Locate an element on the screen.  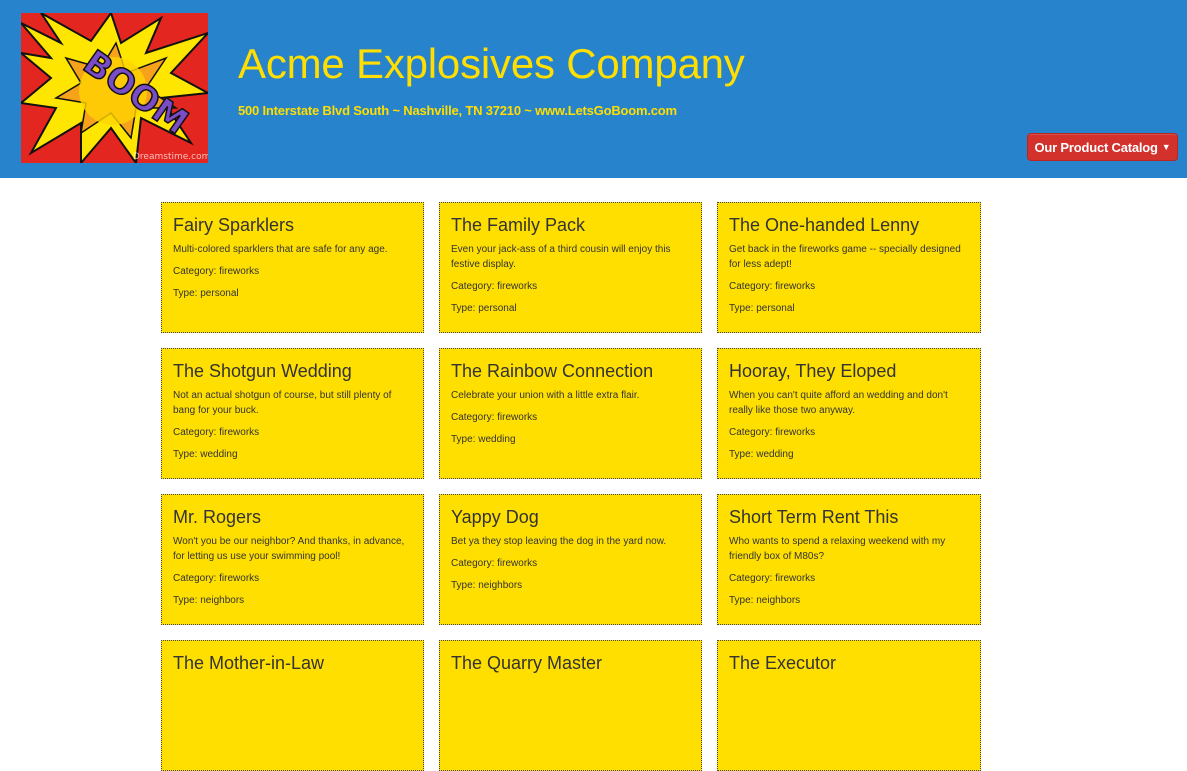
product-name: The One-handed Lenny is located at coordinates (824, 225).